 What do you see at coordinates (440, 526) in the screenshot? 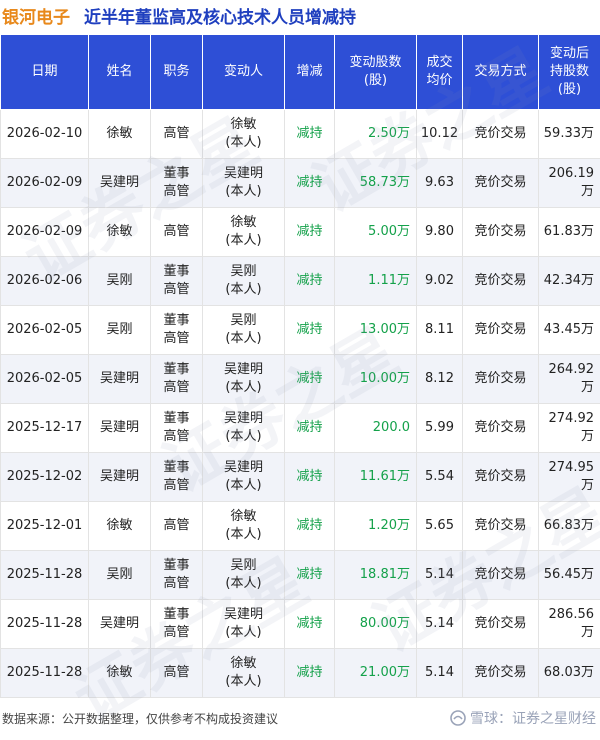
I see `cell-price: 5.65` at bounding box center [440, 526].